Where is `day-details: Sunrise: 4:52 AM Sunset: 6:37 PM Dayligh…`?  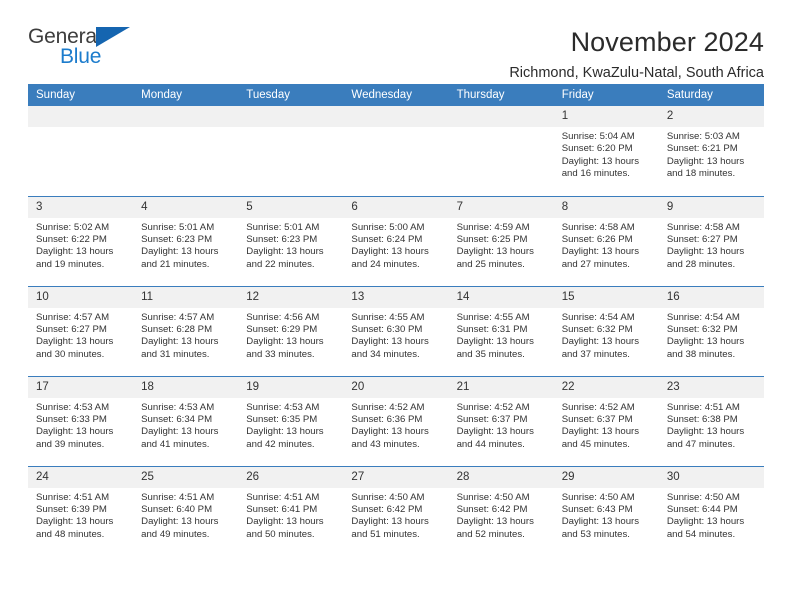
day-details: Sunrise: 4:52 AM Sunset: 6:37 PM Dayligh… is located at coordinates (600, 425).